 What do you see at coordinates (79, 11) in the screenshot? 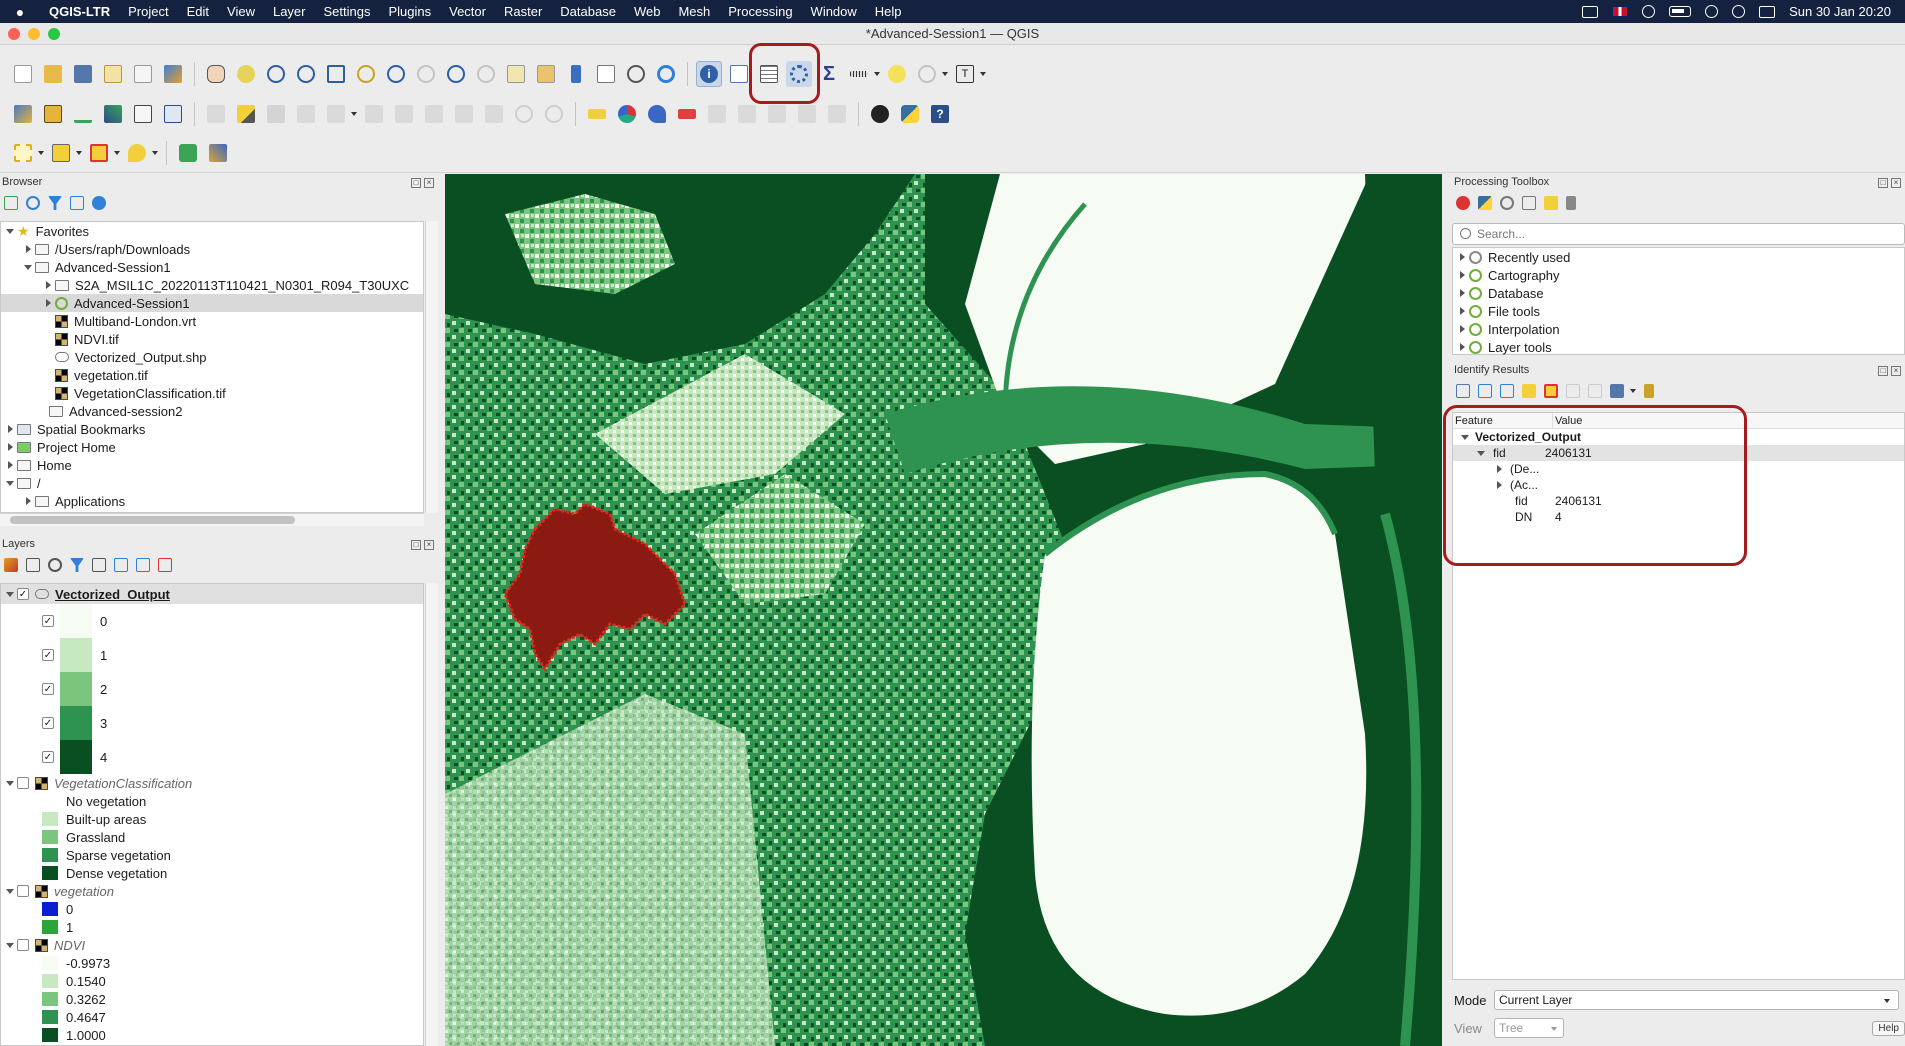
I see `app-menu: QGIS-LTR` at bounding box center [79, 11].